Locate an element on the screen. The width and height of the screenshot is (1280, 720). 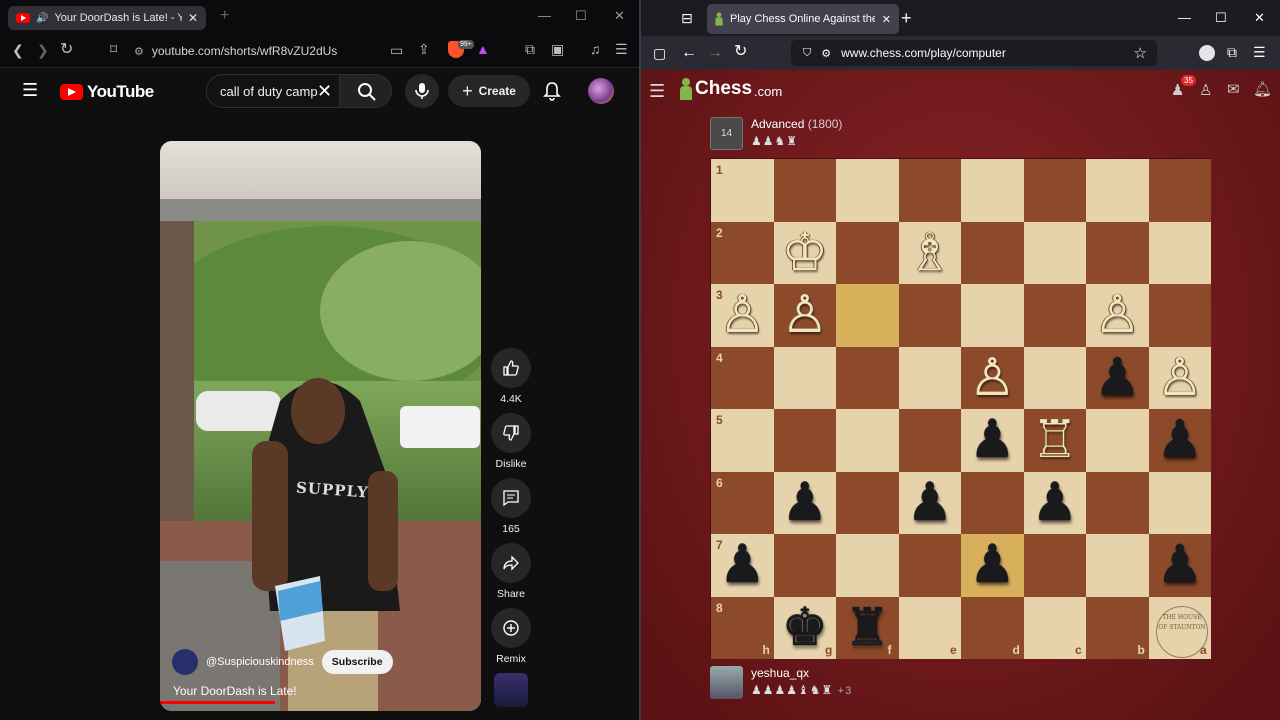
square-b2 is located at coordinates (1117, 252).